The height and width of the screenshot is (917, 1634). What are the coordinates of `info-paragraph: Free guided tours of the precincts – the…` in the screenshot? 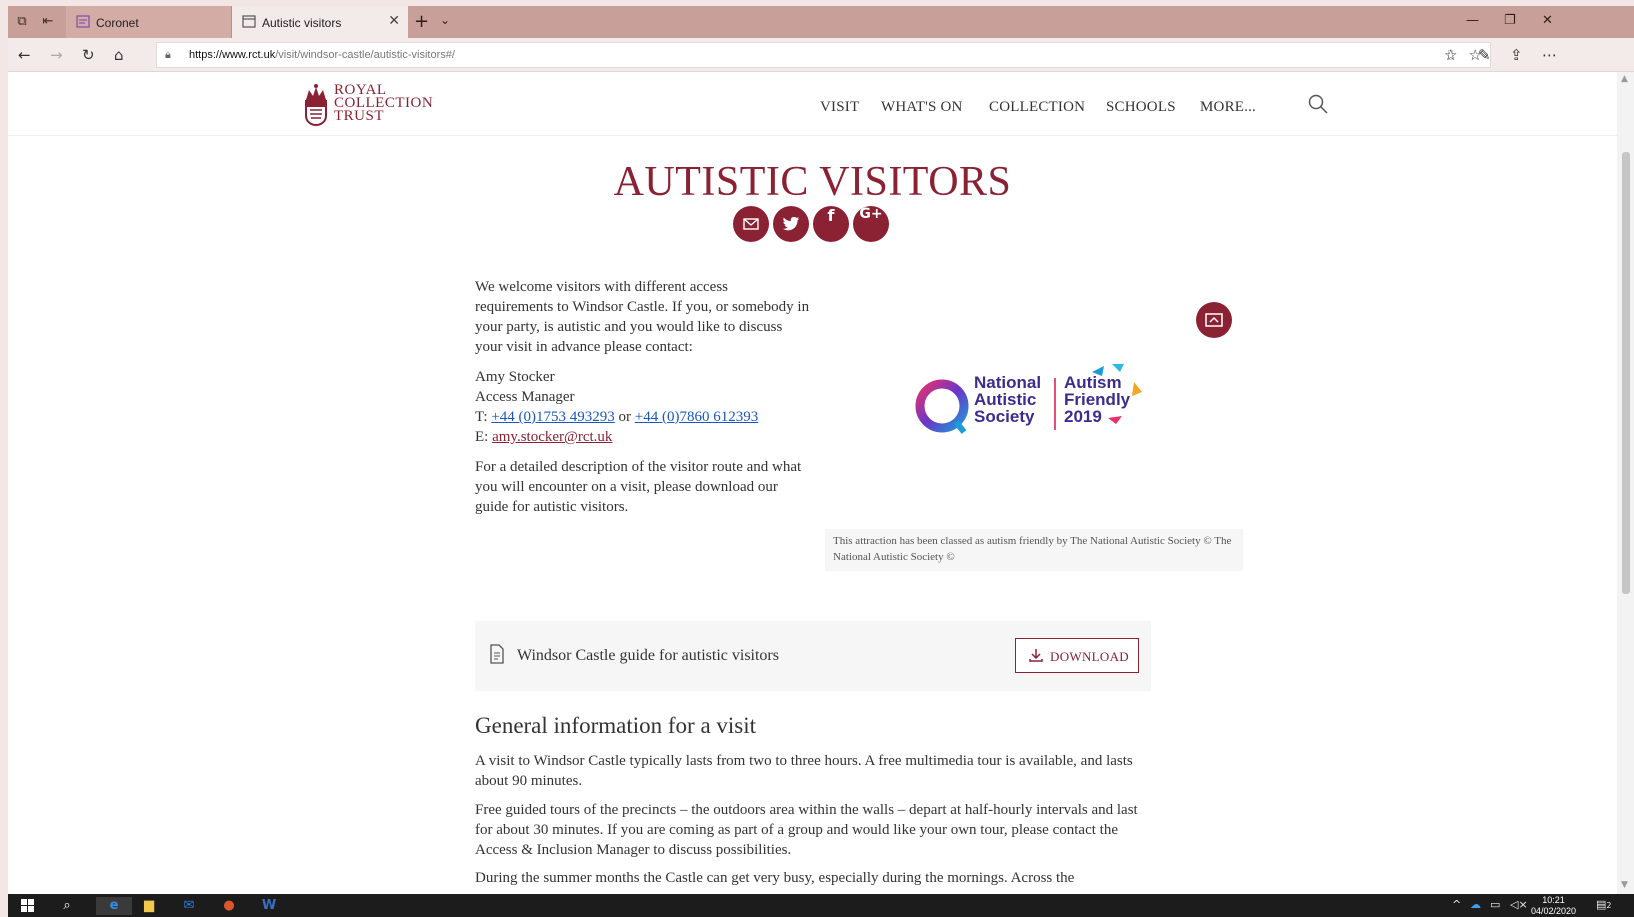 It's located at (806, 830).